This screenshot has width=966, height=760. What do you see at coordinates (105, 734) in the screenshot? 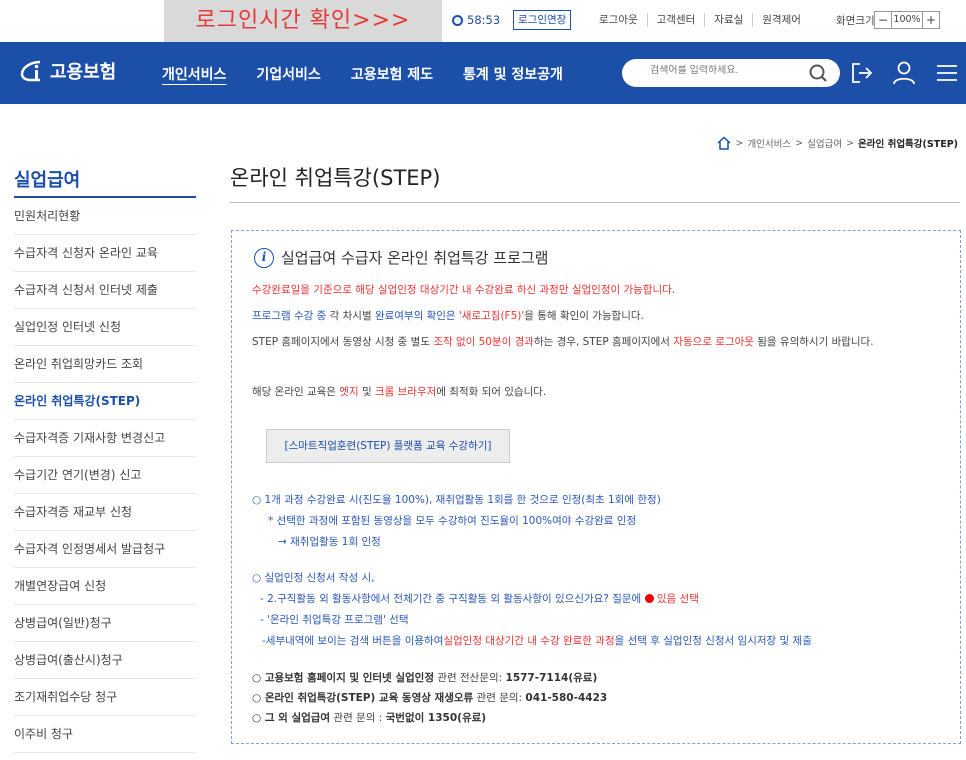
I see `sidebar-item: 이주비 청구` at bounding box center [105, 734].